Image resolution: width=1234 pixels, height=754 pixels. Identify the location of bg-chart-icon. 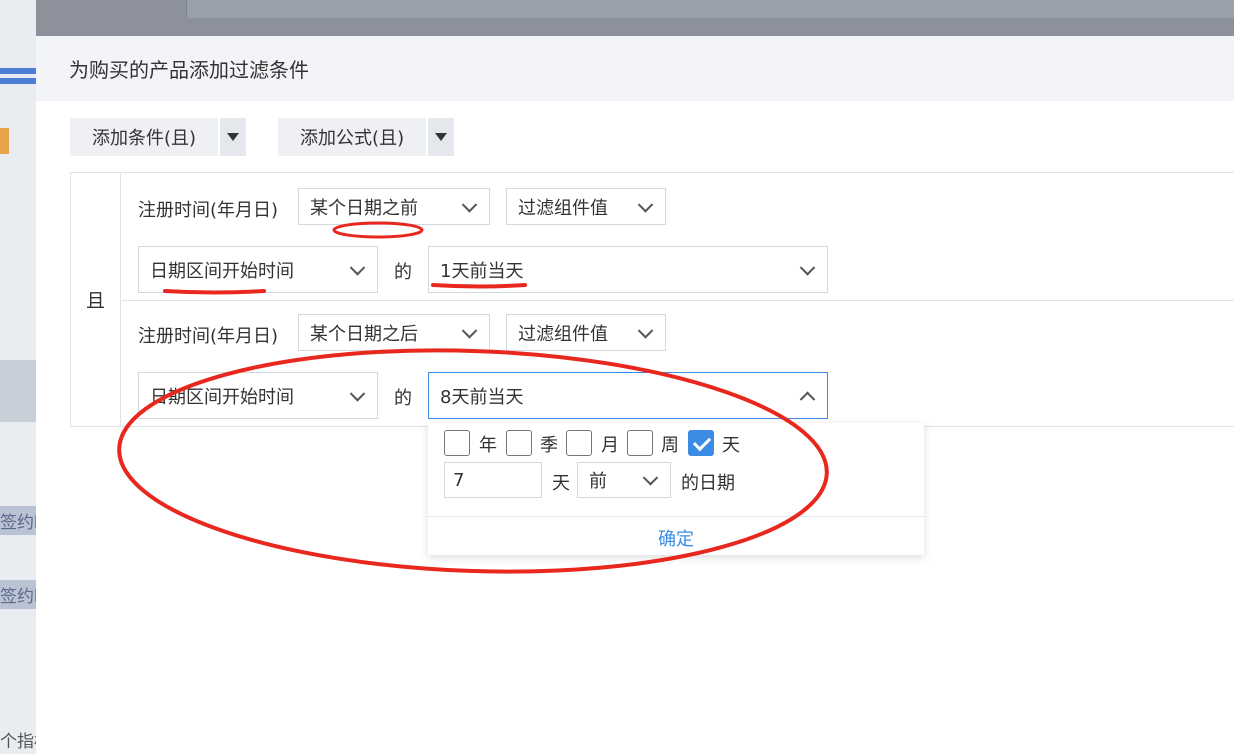
(4, 141).